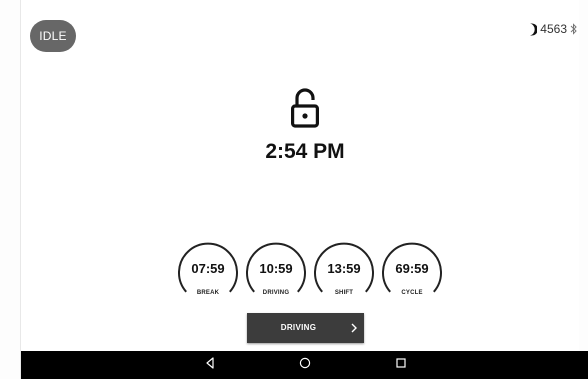 The image size is (588, 379). I want to click on home-button, so click(305, 365).